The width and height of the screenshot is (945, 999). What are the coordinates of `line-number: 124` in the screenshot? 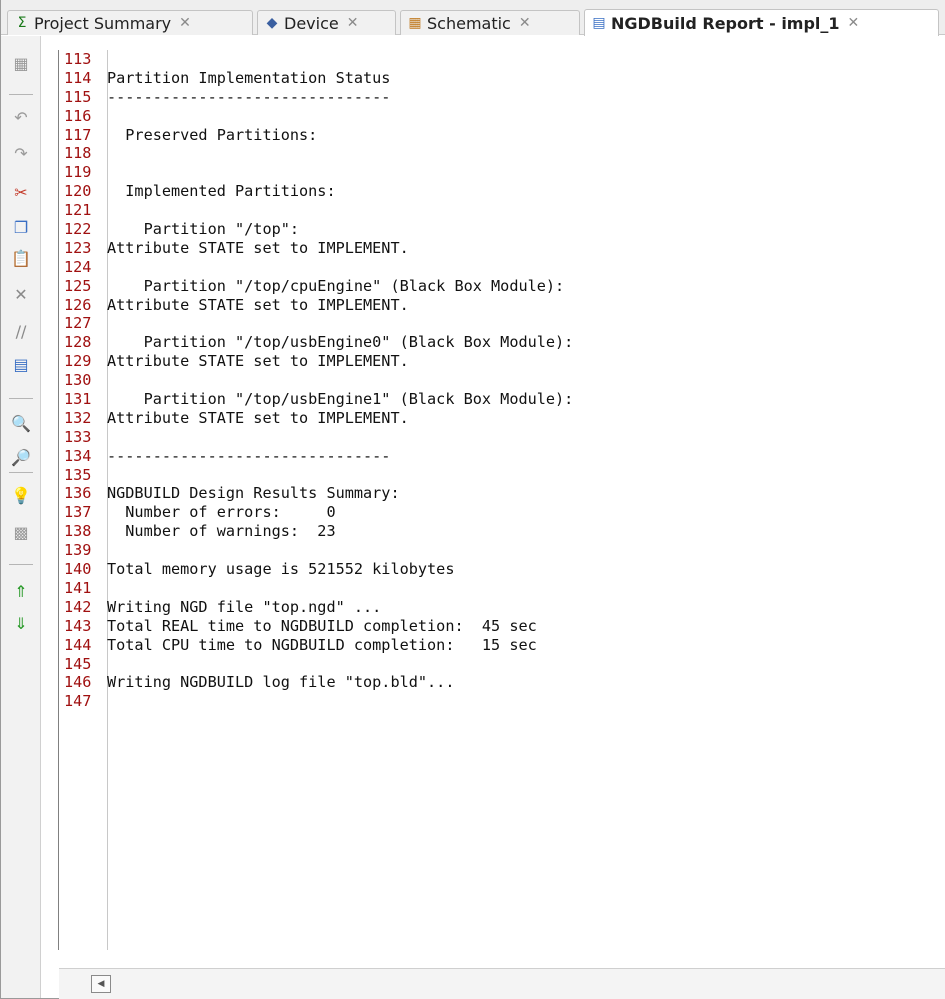 It's located at (78, 266).